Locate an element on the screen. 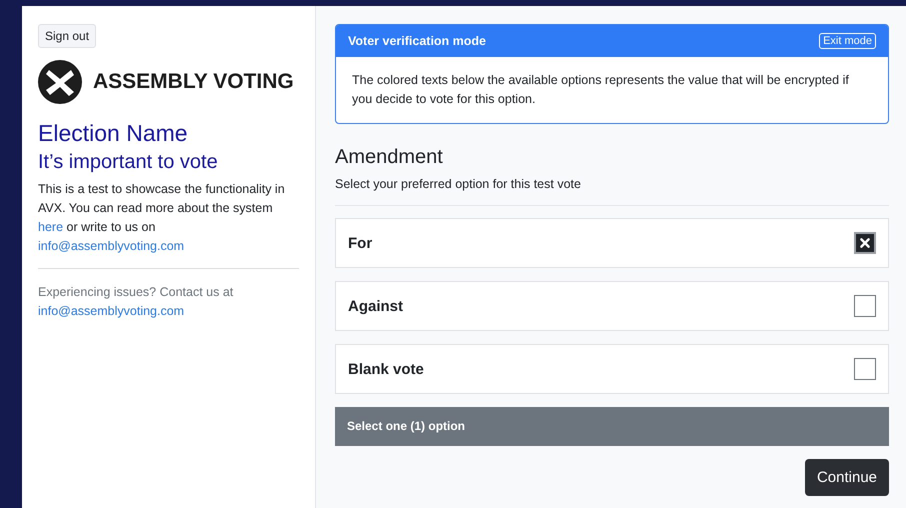  election-name: Election Name is located at coordinates (113, 133).